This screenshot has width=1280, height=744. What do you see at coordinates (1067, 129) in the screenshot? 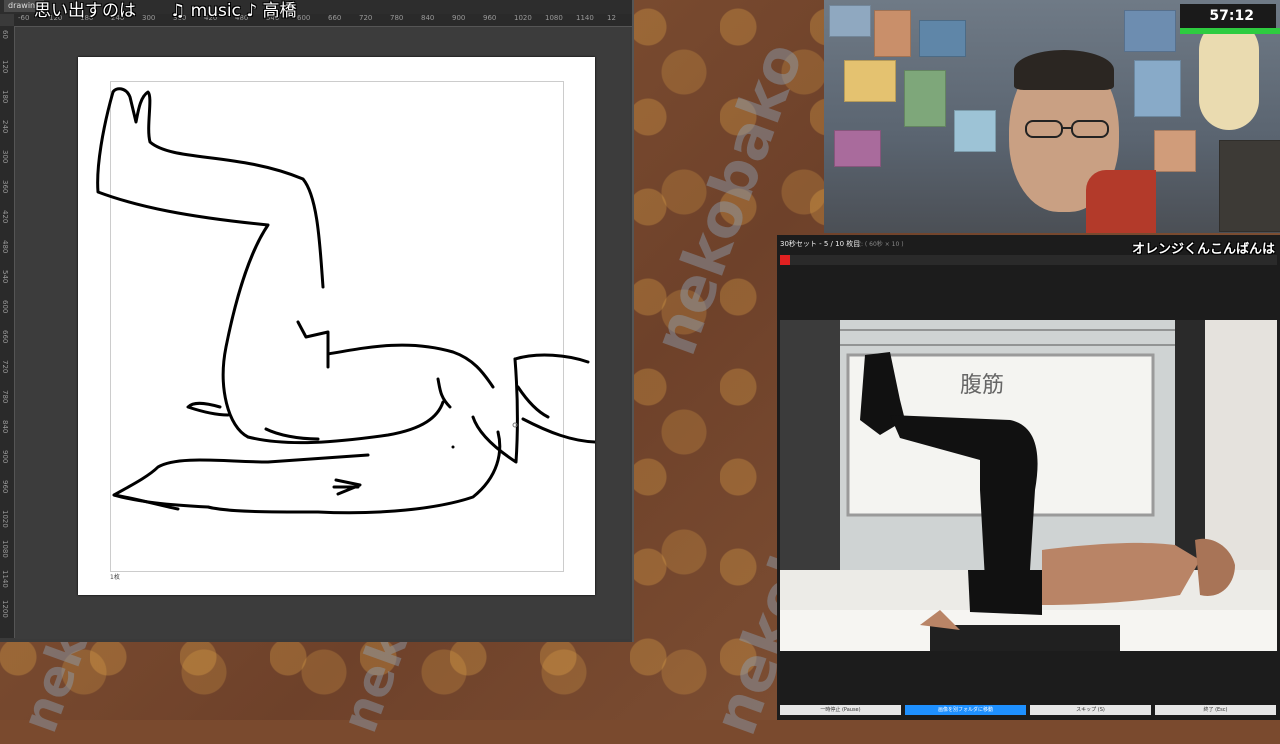
I see `glasses-icon` at bounding box center [1067, 129].